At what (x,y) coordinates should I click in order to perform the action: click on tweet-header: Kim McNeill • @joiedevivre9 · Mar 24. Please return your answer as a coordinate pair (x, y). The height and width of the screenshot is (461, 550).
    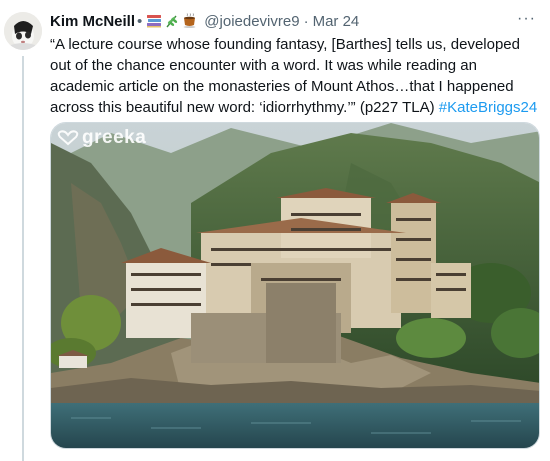
    Looking at the image, I should click on (295, 21).